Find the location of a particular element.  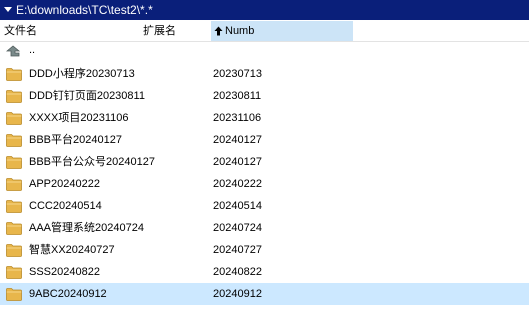

column-header-name-label: 文件名 is located at coordinates (20, 31).